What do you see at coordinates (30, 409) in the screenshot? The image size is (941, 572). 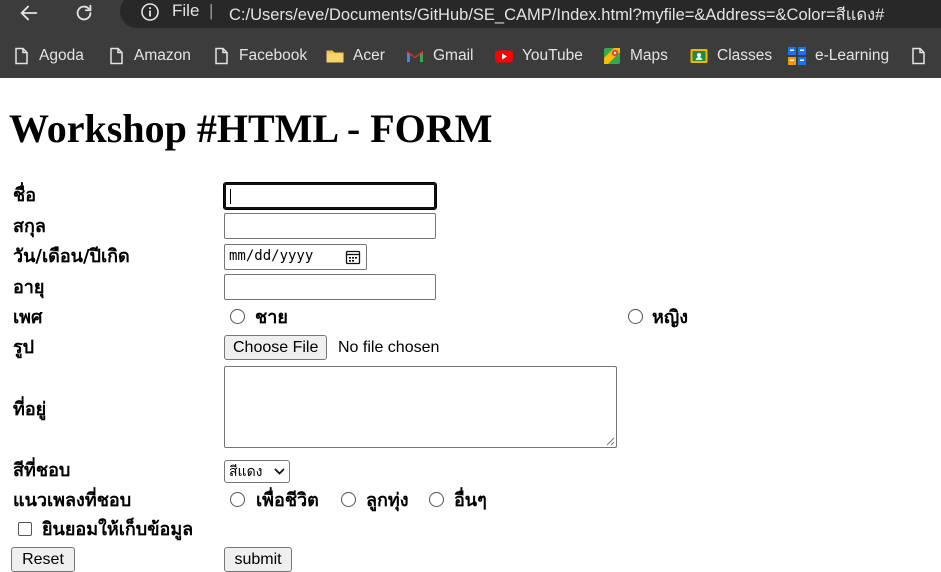 I see `address-label: ที่อยู่` at bounding box center [30, 409].